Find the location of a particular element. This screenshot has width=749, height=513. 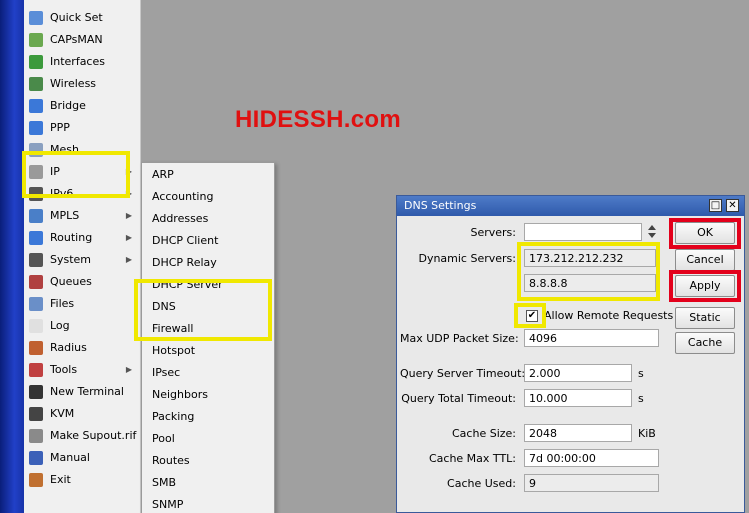

submenu-item-smb: SMB is located at coordinates (208, 483).